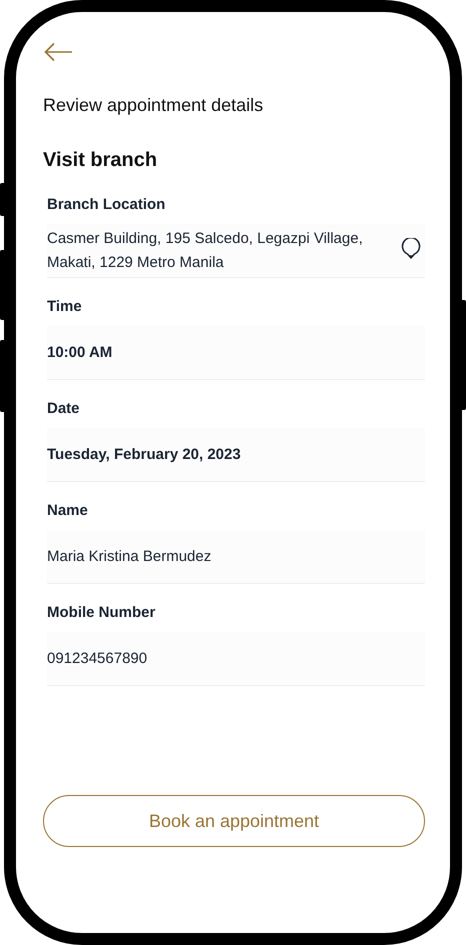 Image resolution: width=466 pixels, height=945 pixels. I want to click on book-appointment-button: Book an appointment, so click(234, 821).